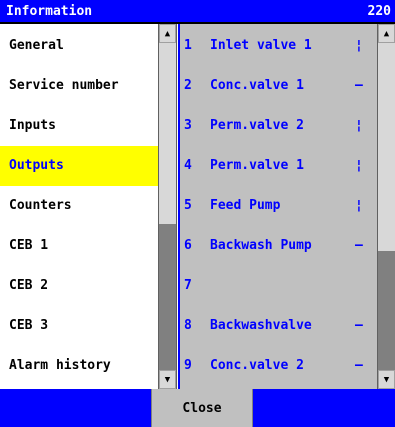 The height and width of the screenshot is (427, 395). I want to click on output-row: 3 Perm.valve 2 ¦, so click(278, 126).